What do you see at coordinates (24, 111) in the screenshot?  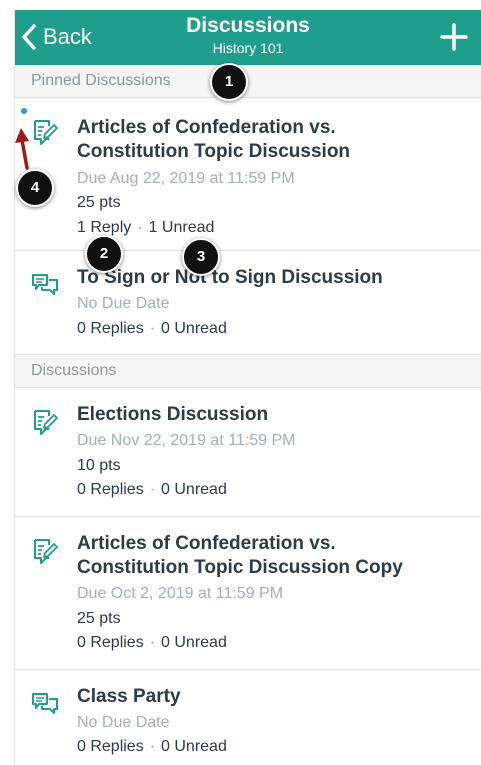 I see `unread-indicator-dot` at bounding box center [24, 111].